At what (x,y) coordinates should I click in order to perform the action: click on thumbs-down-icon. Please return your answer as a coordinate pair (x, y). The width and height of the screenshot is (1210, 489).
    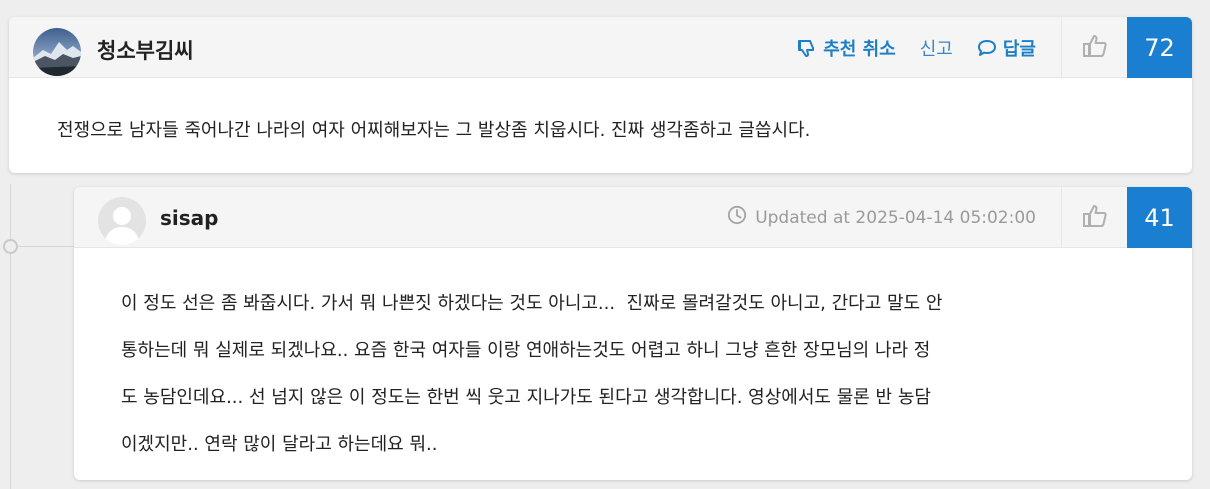
    Looking at the image, I should click on (807, 48).